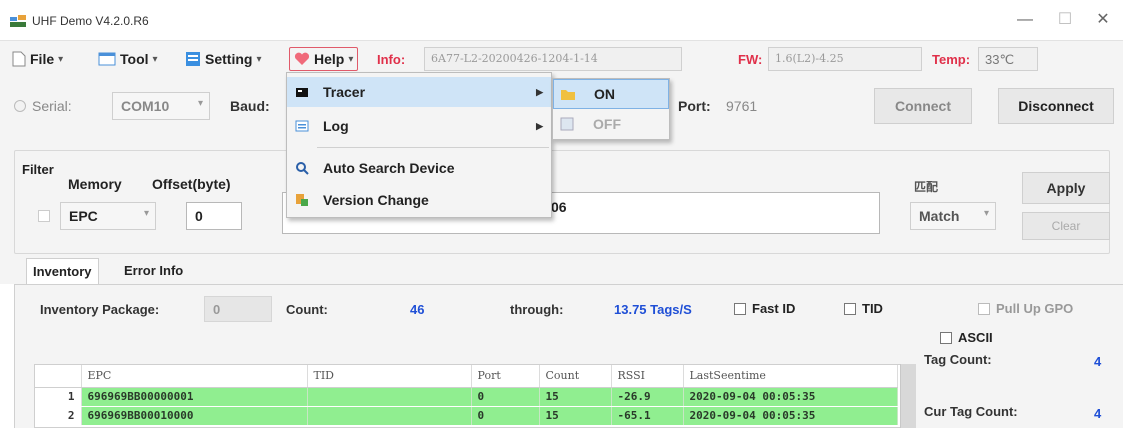 The image size is (1123, 428). I want to click on tracer-off-option: OFF, so click(611, 124).